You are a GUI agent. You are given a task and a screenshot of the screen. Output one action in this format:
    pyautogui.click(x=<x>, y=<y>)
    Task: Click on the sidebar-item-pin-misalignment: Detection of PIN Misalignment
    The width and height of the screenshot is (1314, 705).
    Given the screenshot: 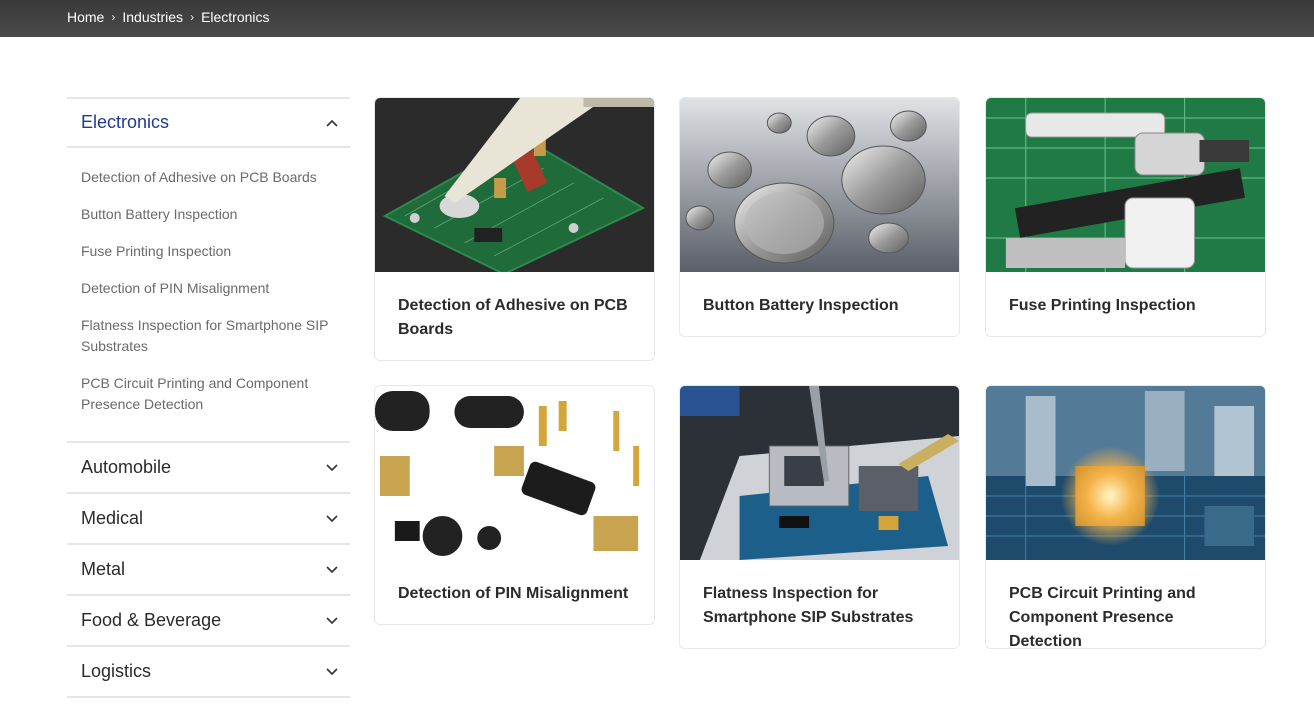 What is the action you would take?
    pyautogui.click(x=208, y=288)
    